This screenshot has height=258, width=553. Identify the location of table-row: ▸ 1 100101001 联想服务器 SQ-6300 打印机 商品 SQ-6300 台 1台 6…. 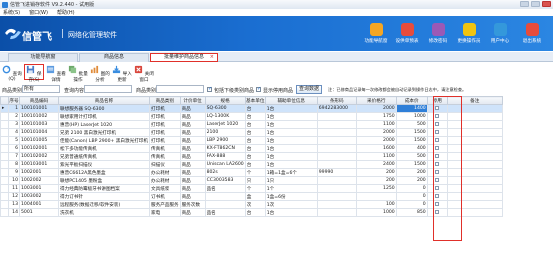
(251, 108).